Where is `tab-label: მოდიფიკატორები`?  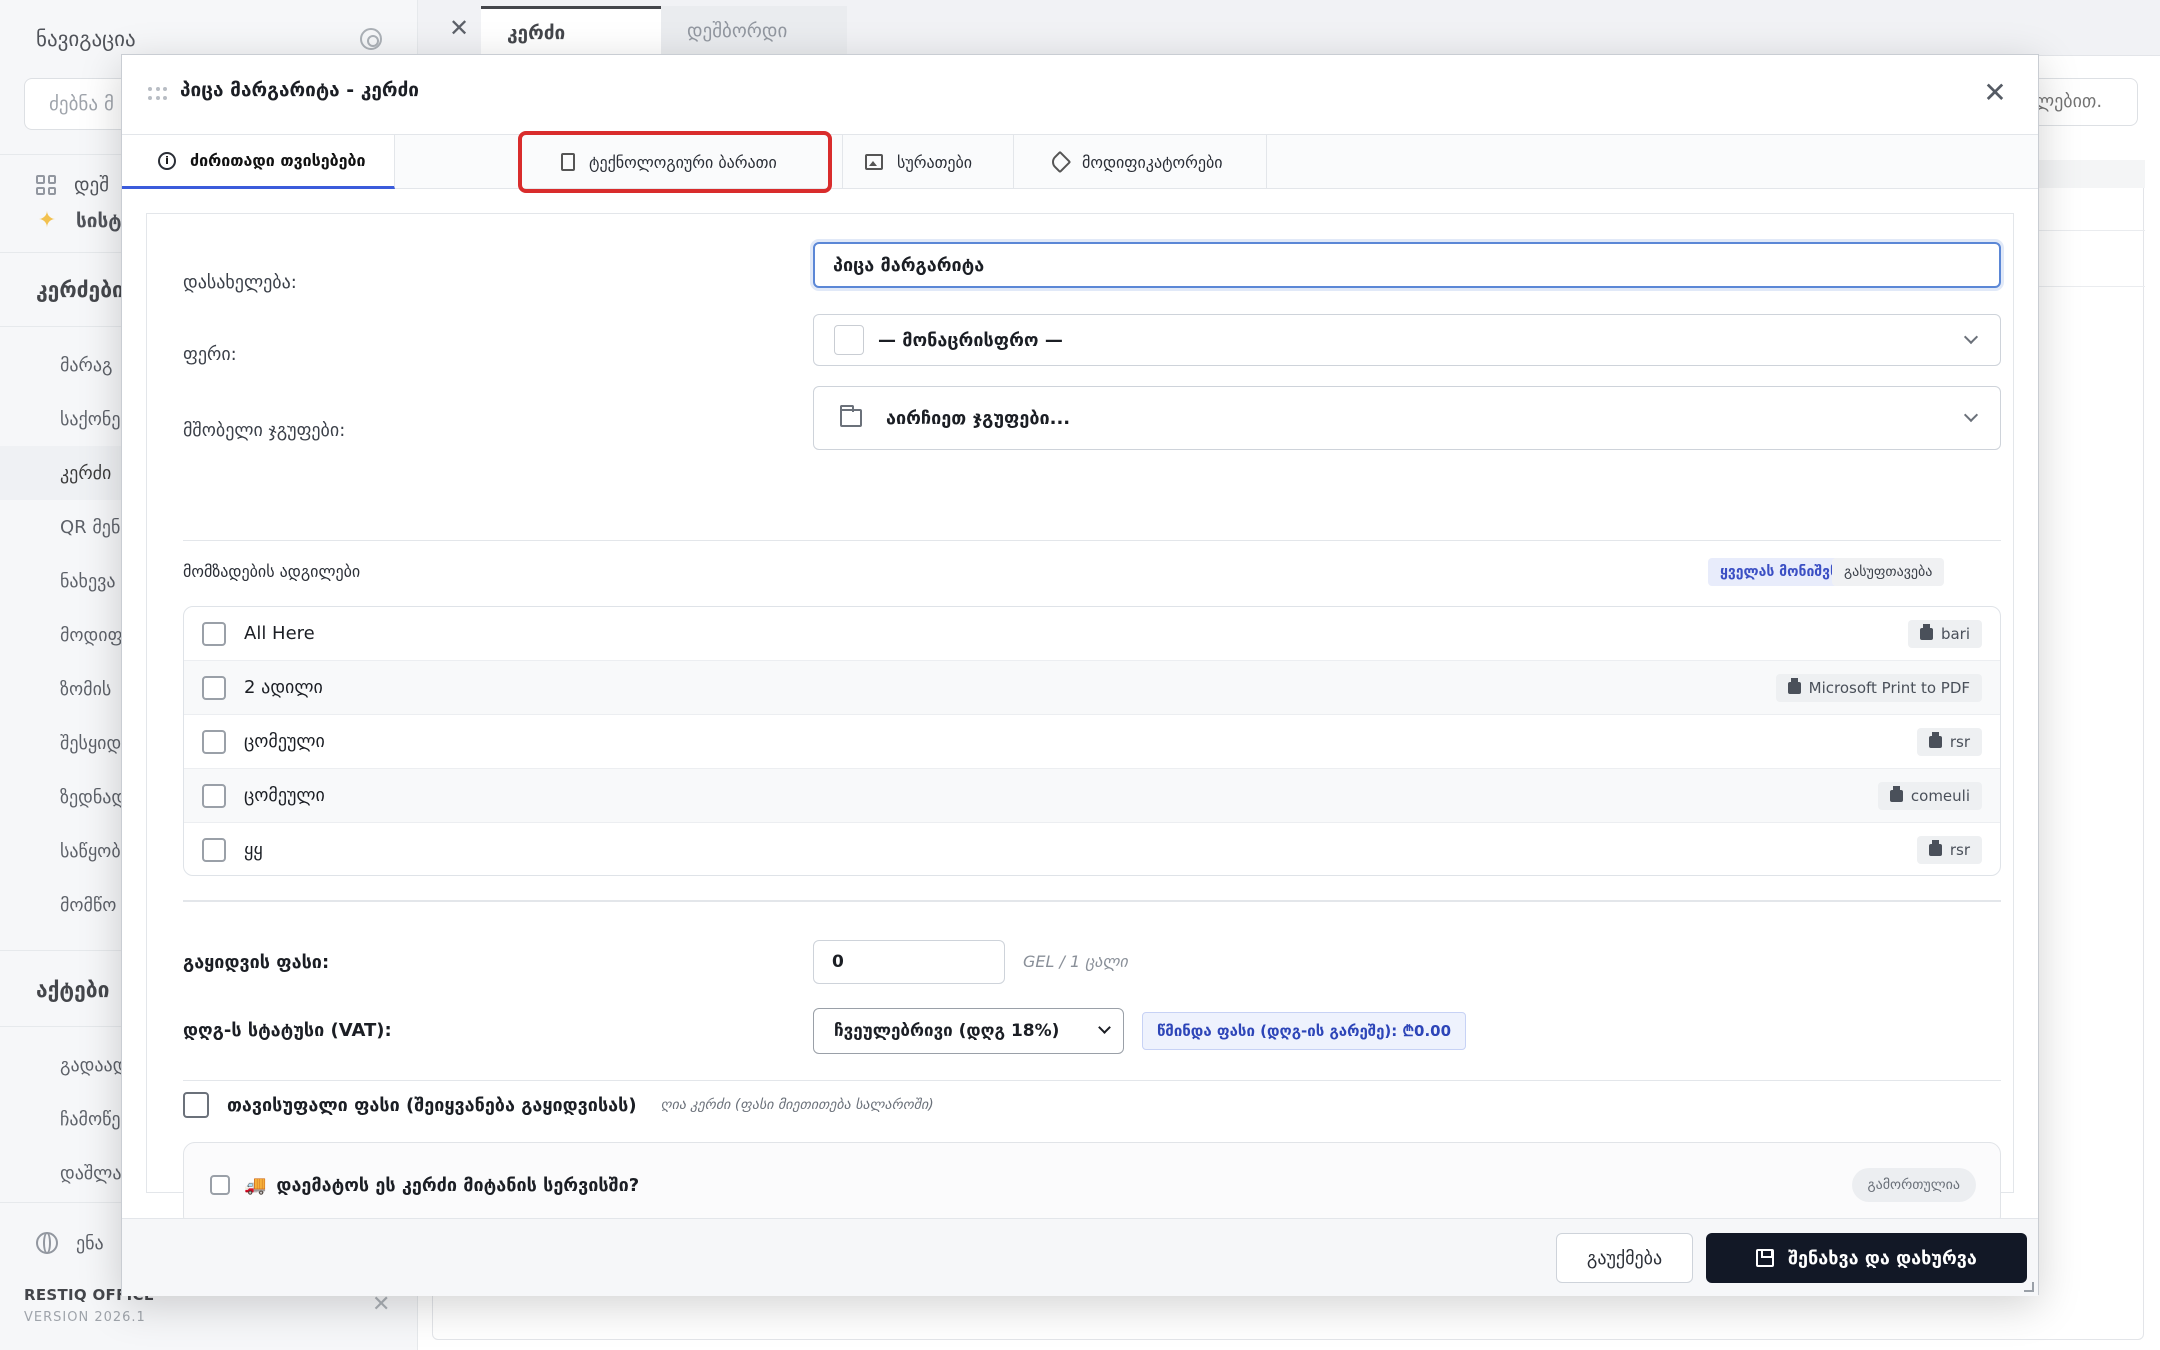 tab-label: მოდიფიკატორები is located at coordinates (1152, 162).